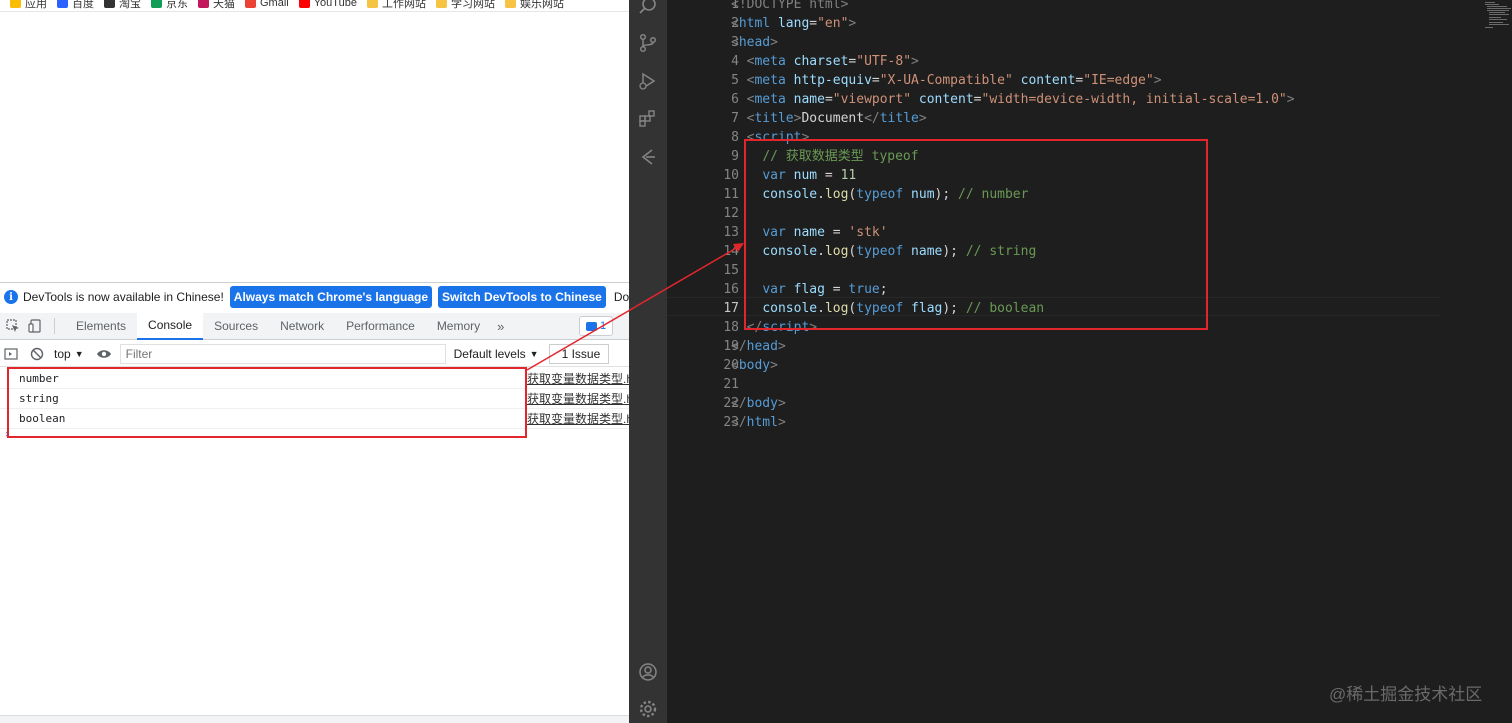 Image resolution: width=1512 pixels, height=723 pixels. I want to click on attr-value: "width=device-width, initial-scale=1.0", so click(1134, 99).